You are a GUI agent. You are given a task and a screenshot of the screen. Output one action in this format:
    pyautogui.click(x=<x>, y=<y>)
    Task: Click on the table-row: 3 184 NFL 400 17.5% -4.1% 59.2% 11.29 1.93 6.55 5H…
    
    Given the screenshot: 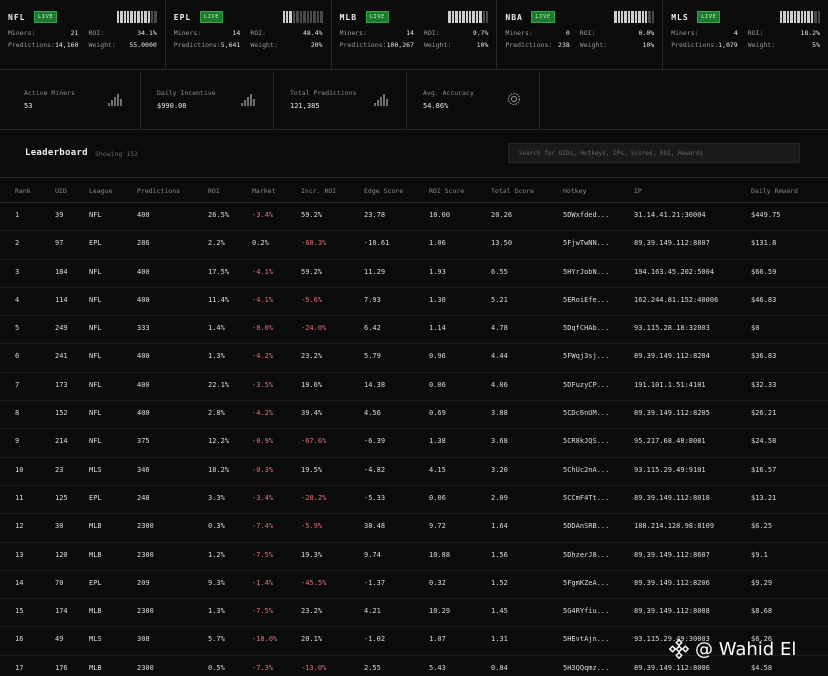 What is the action you would take?
    pyautogui.click(x=414, y=274)
    